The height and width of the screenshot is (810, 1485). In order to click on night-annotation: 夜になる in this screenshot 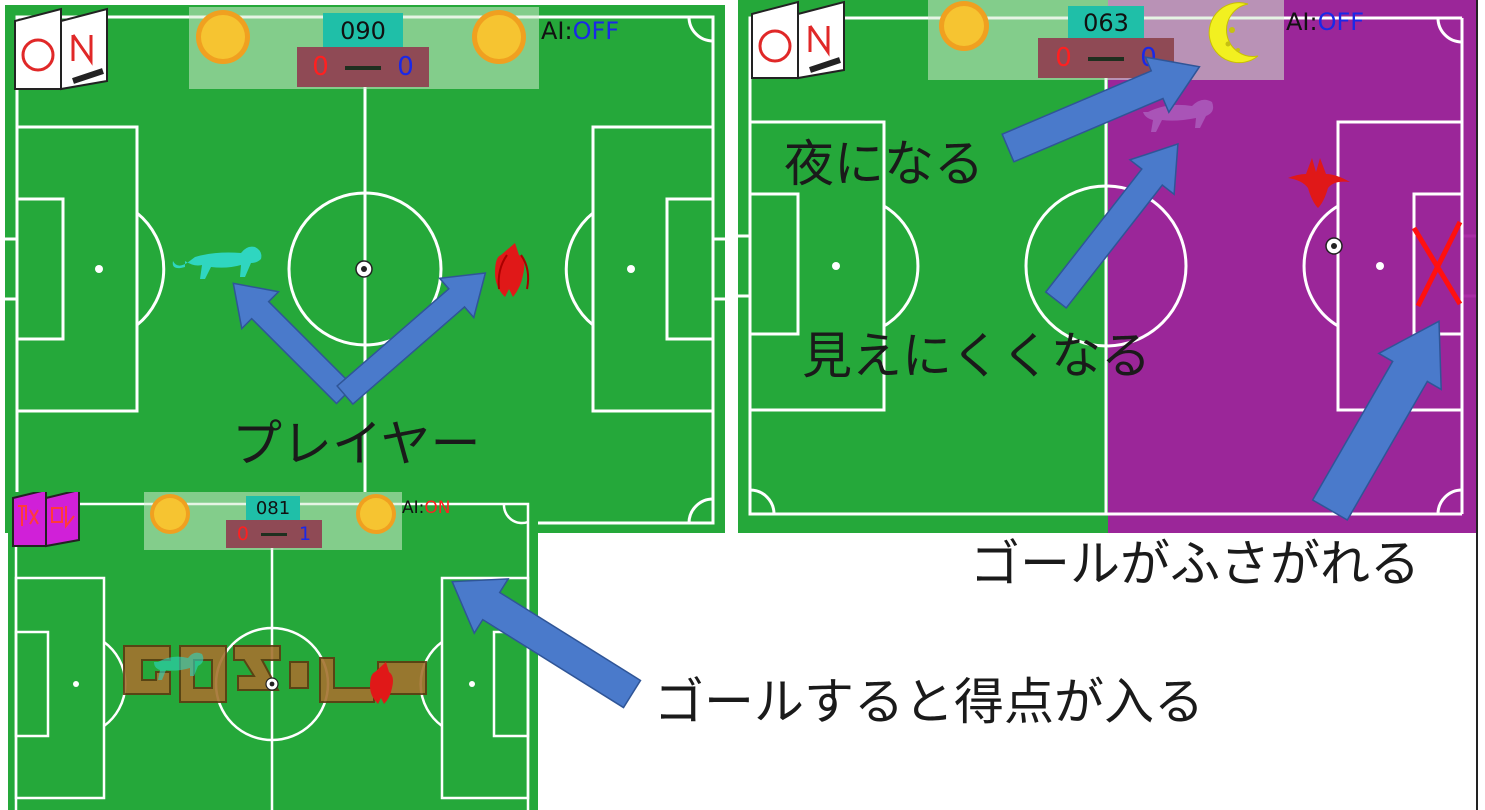, I will do `click(884, 164)`.